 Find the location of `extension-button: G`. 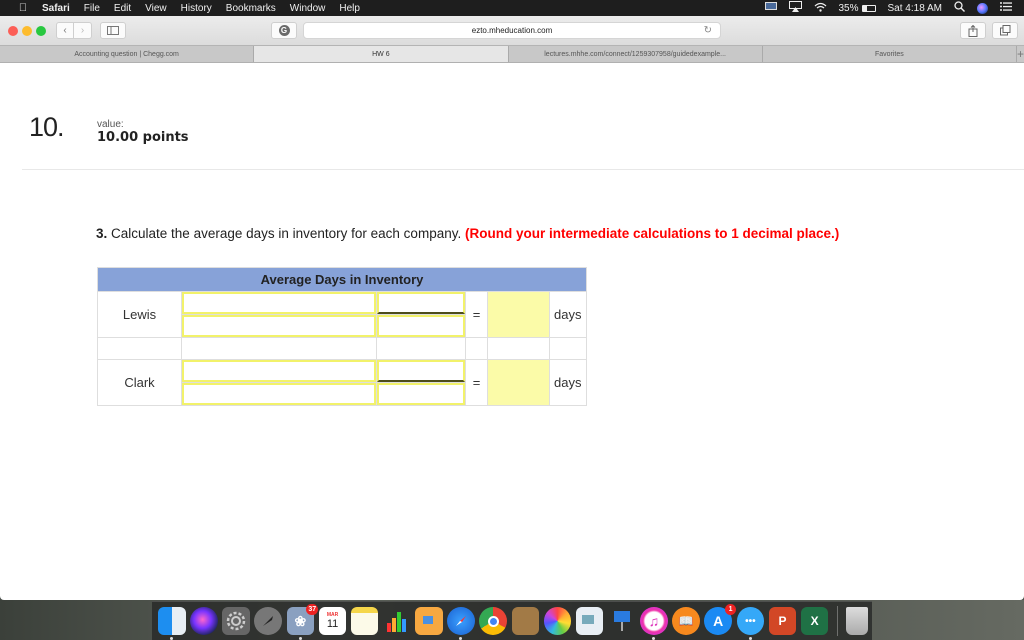

extension-button: G is located at coordinates (284, 30).